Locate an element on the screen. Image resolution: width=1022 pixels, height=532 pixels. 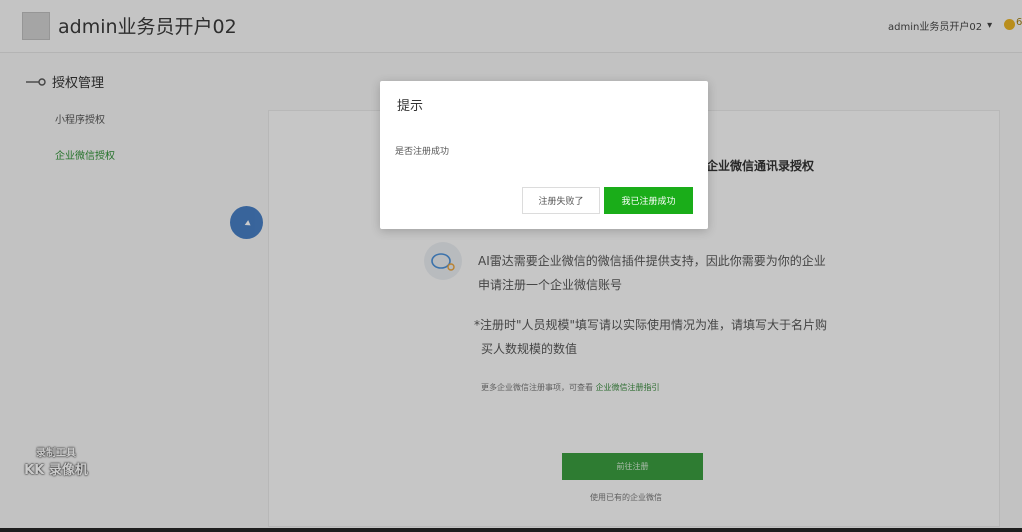
confirm-dialog: 提示 是否注册成功 注册失败了 我已注册成功 is located at coordinates (544, 155).